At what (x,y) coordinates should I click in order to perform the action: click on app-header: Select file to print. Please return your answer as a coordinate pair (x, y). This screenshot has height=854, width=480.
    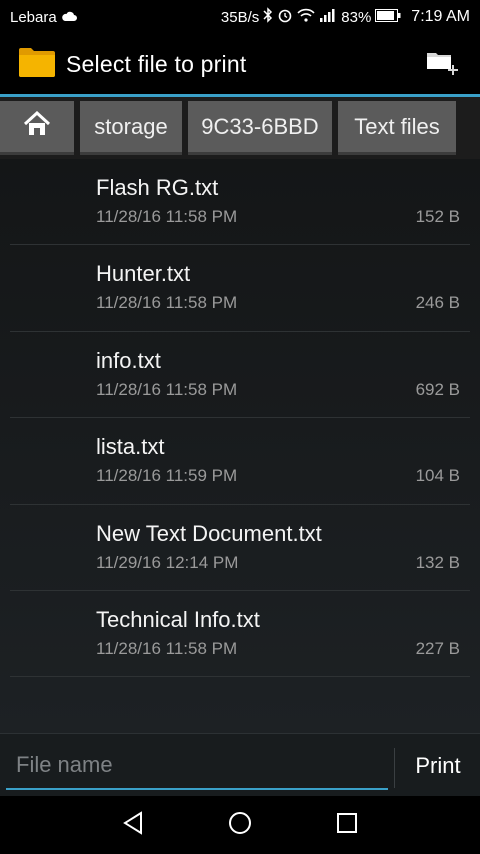
    Looking at the image, I should click on (240, 64).